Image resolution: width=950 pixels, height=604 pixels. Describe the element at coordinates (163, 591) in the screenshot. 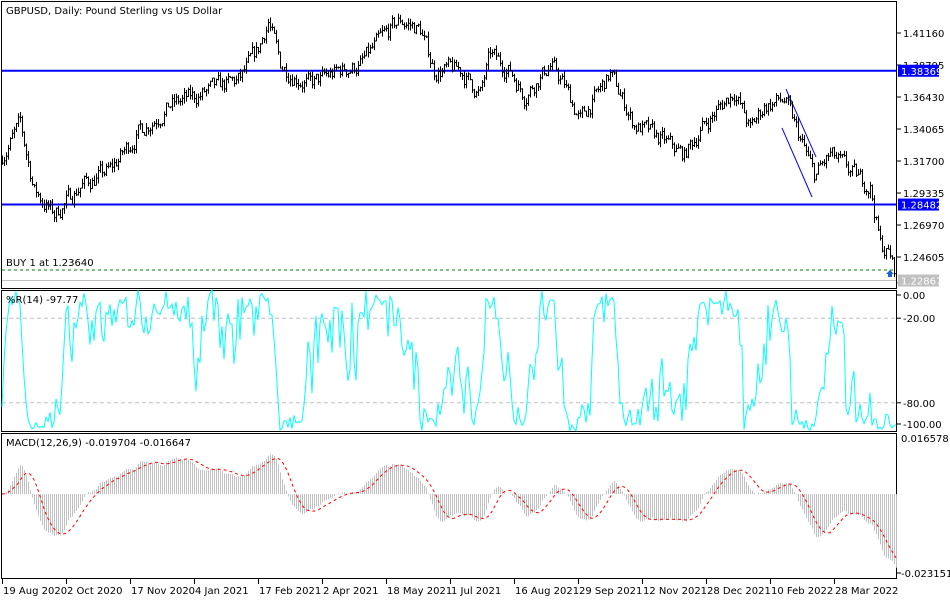

I see `date-tick-label: 17 Nov 2020` at that location.